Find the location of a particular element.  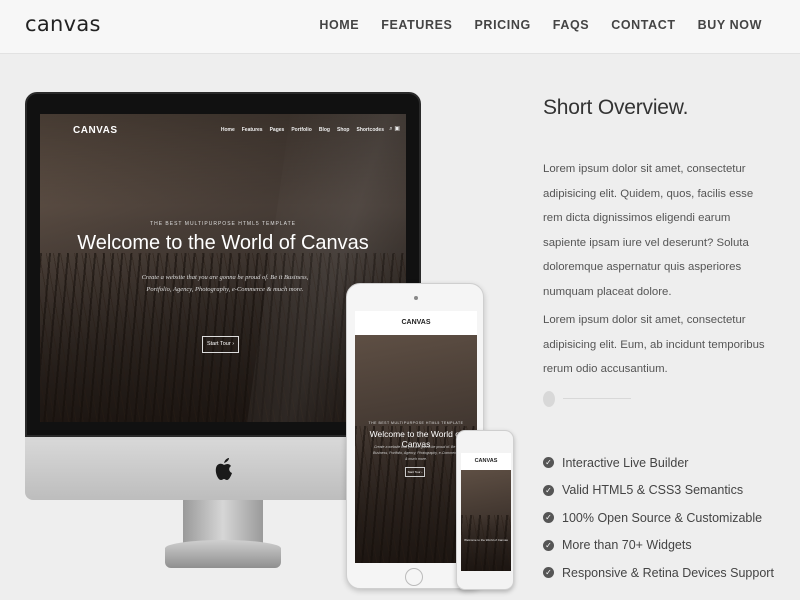

site-logo: canvas is located at coordinates (63, 24).